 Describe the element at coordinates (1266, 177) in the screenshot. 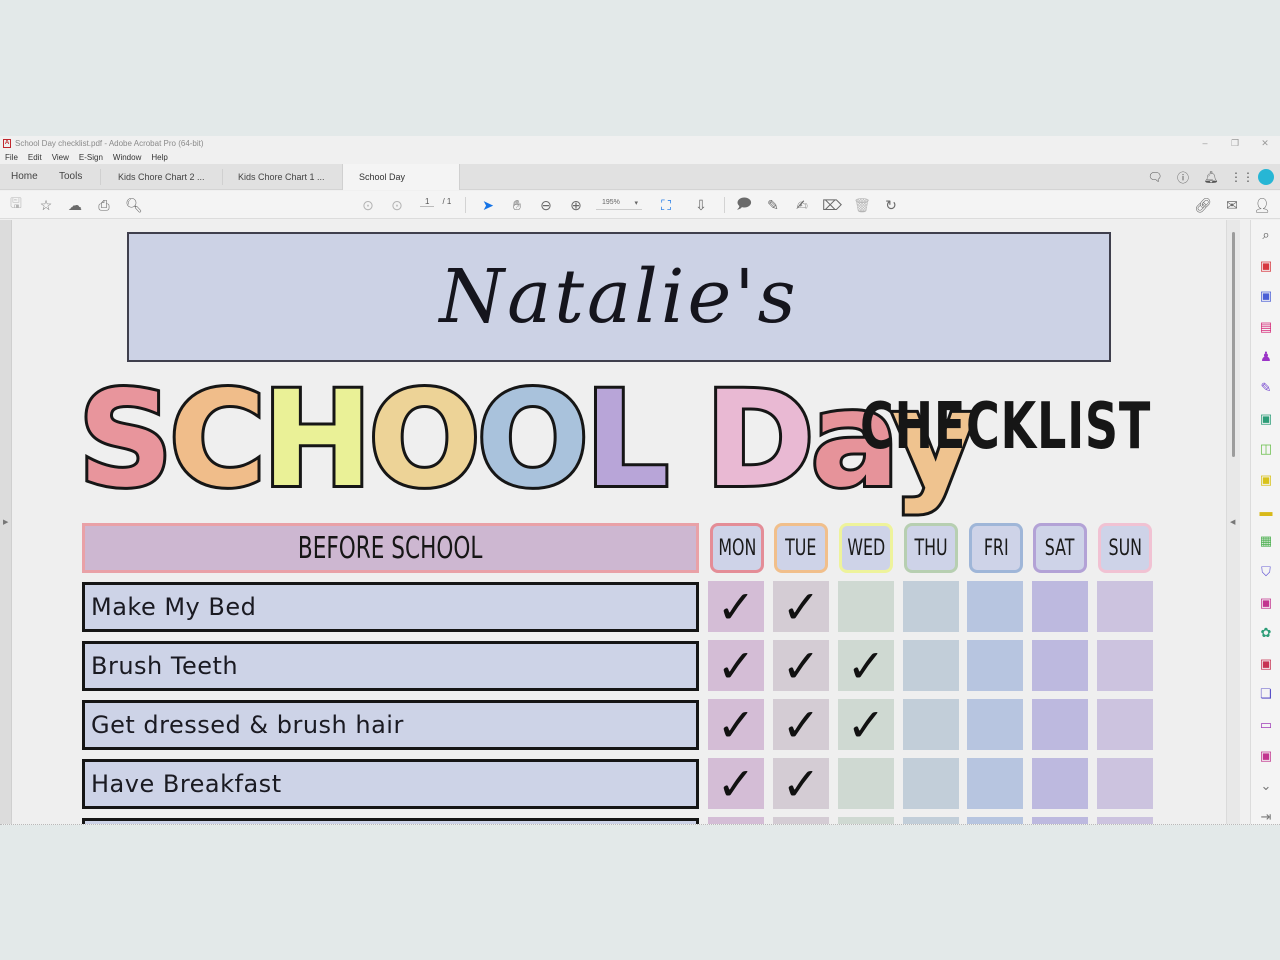

I see `account-avatar` at that location.